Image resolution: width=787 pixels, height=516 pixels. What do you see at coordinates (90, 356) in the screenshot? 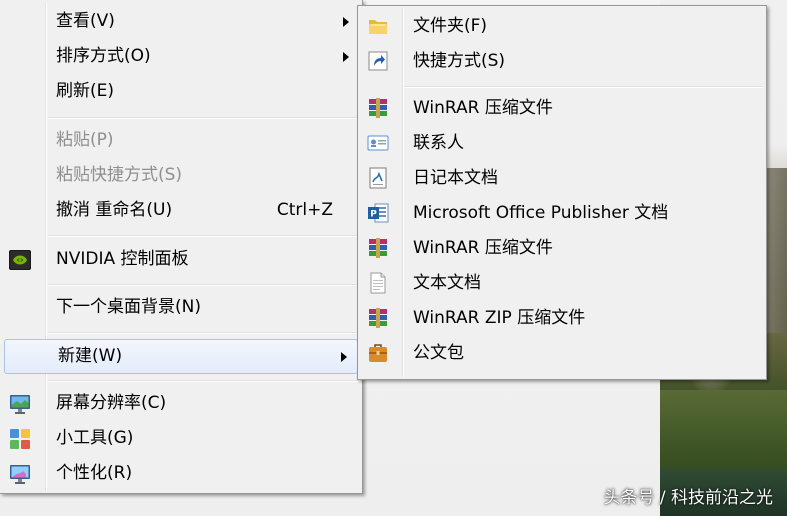
I see `menu-item-label: 新建(W)` at bounding box center [90, 356].